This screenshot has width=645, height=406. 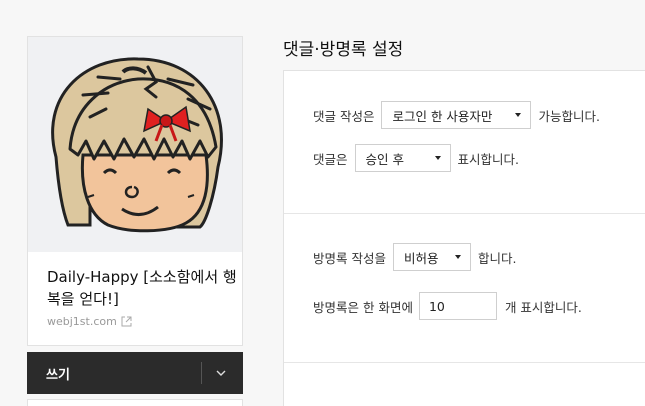 What do you see at coordinates (58, 373) in the screenshot?
I see `write-button: 쓰기` at bounding box center [58, 373].